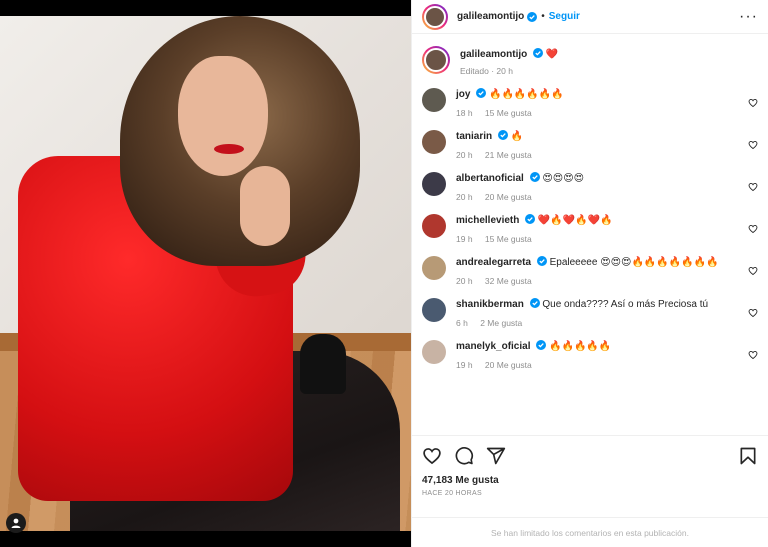  Describe the element at coordinates (590, 480) in the screenshot. I see `likes-count: 47,183 Me gusta` at that location.